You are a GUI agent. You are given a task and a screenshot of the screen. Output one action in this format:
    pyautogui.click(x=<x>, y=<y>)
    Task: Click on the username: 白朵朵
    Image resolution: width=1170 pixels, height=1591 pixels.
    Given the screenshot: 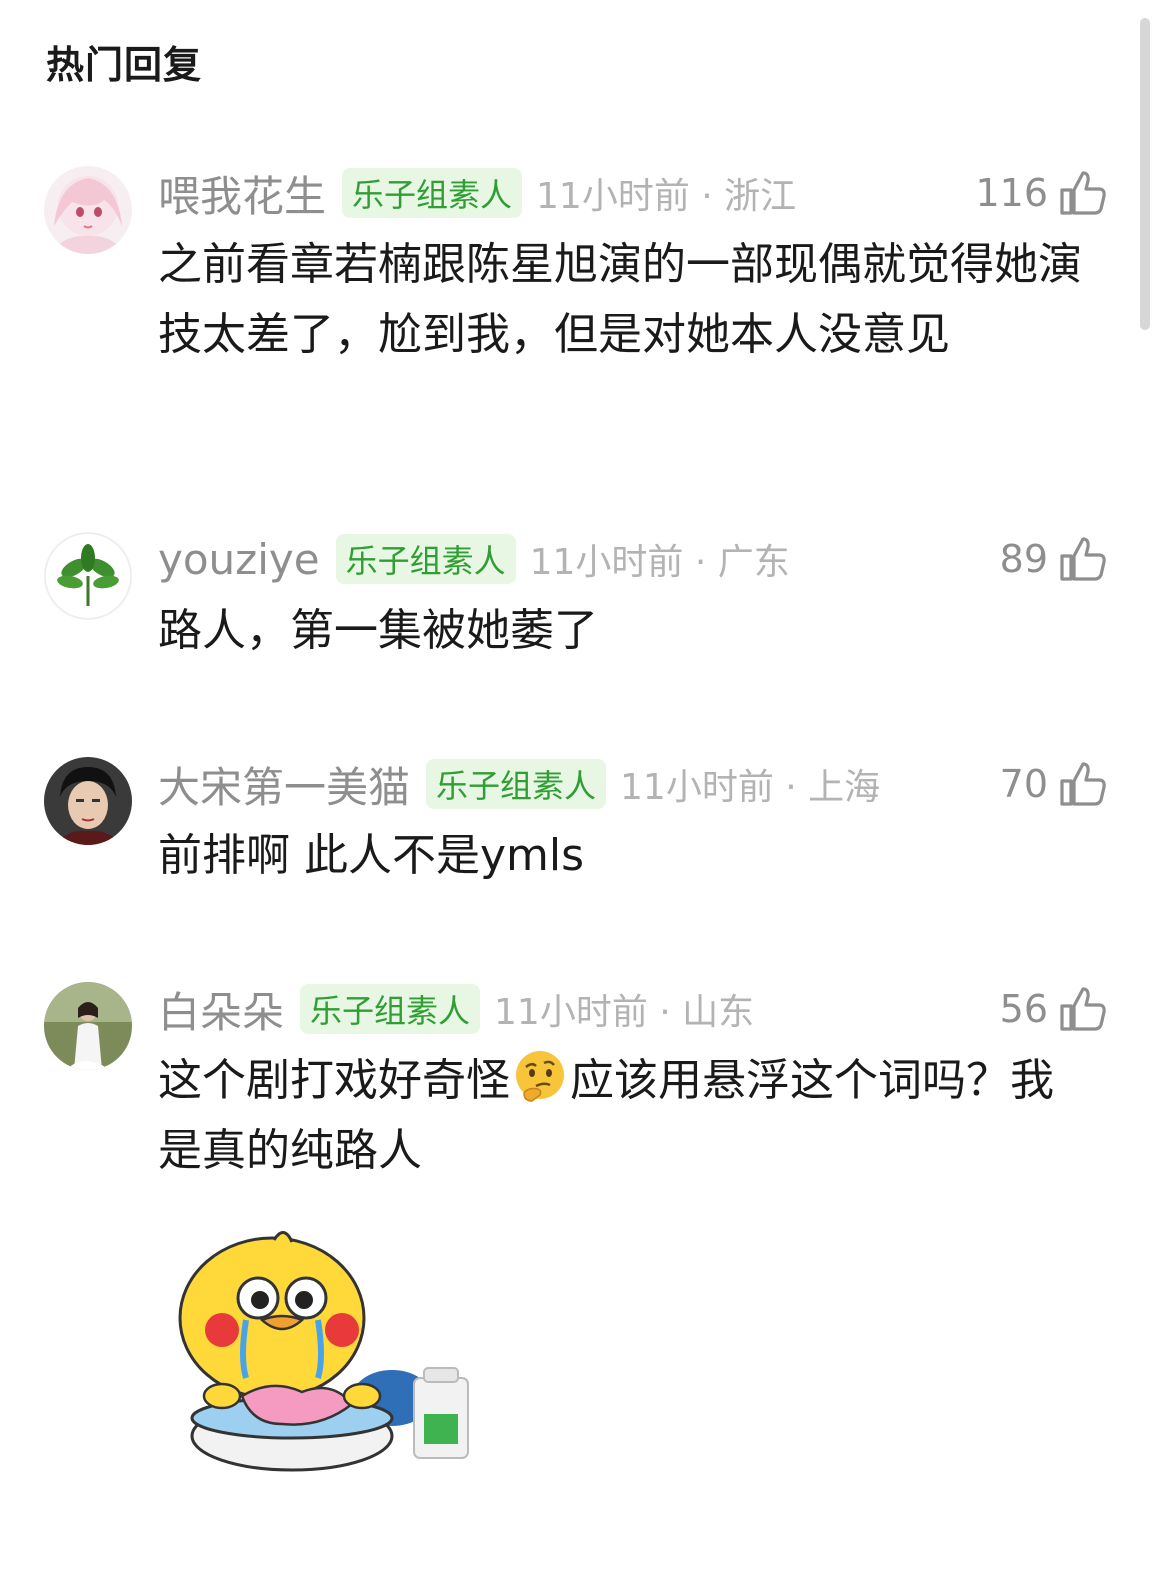 What is the action you would take?
    pyautogui.click(x=221, y=1009)
    